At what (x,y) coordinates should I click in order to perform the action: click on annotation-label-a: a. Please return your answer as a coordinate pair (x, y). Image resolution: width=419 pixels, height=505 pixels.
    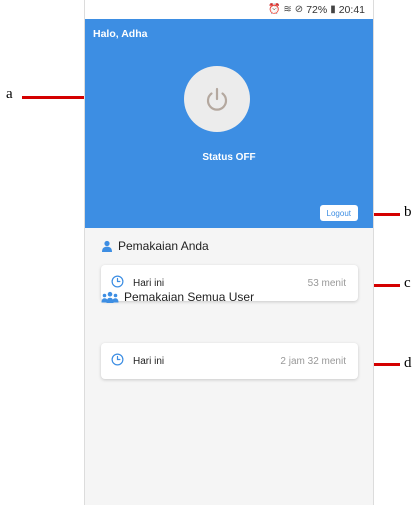
    Looking at the image, I should click on (9, 94).